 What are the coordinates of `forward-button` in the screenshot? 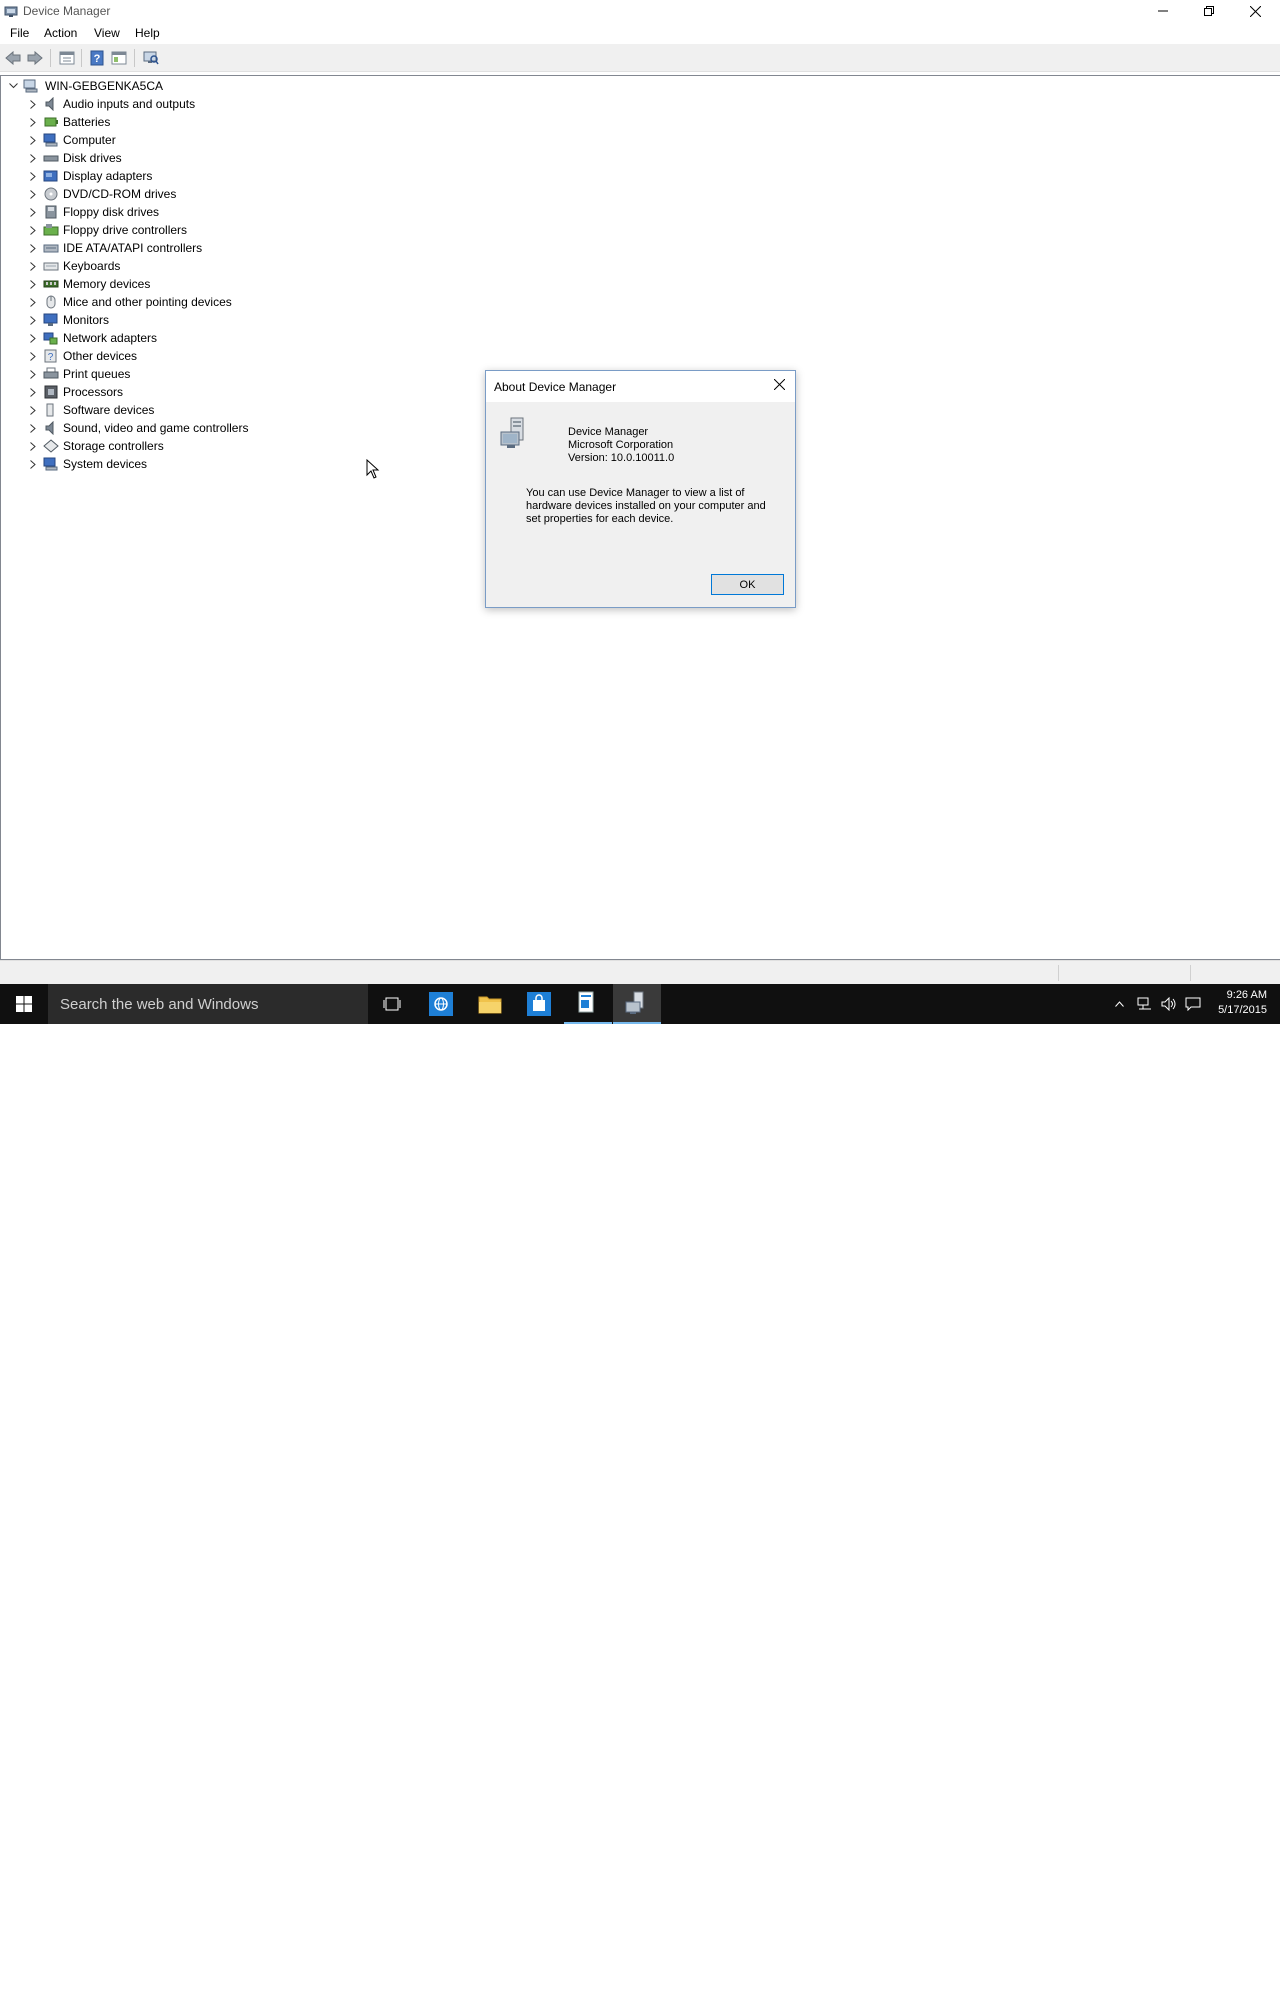 It's located at (35, 58).